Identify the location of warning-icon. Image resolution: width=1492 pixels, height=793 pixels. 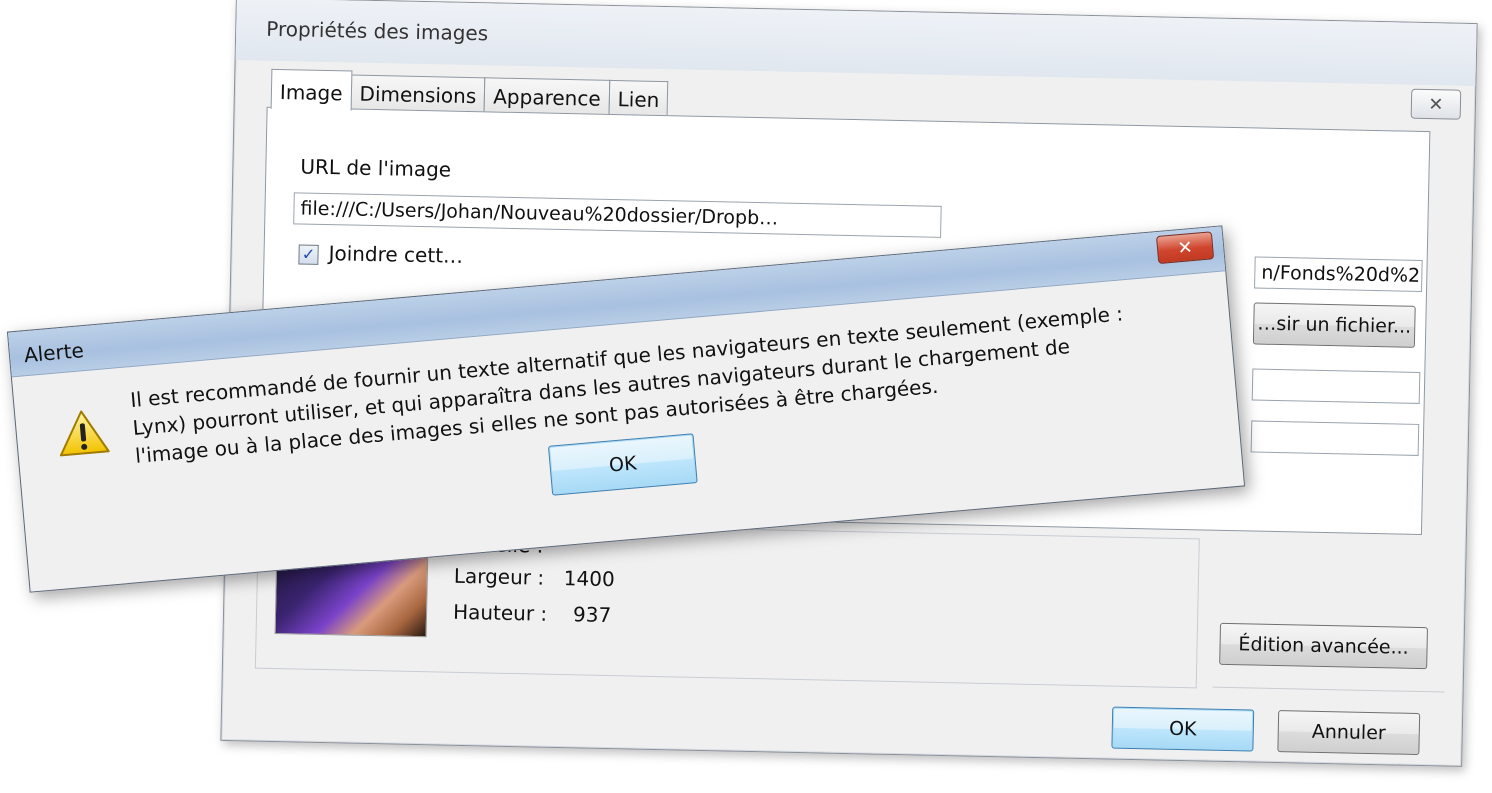
(84, 433).